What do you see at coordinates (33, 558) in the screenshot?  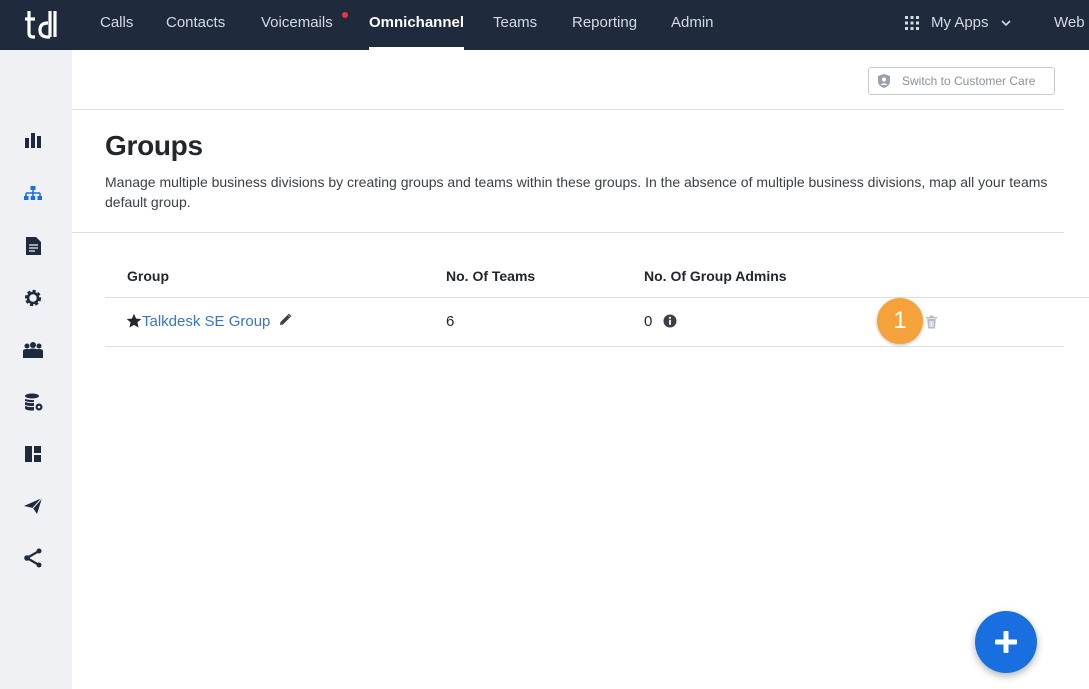 I see `share-icon` at bounding box center [33, 558].